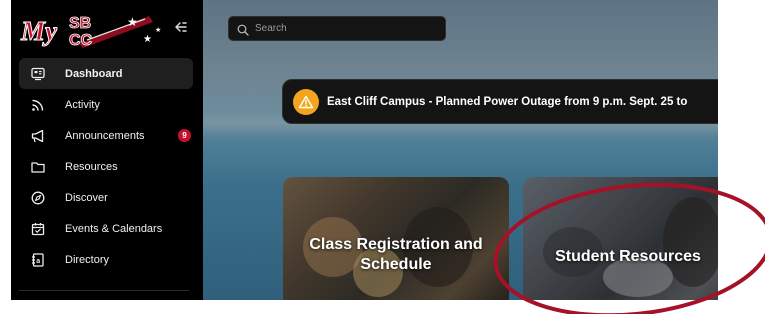  What do you see at coordinates (306, 101) in the screenshot?
I see `warning-icon` at bounding box center [306, 101].